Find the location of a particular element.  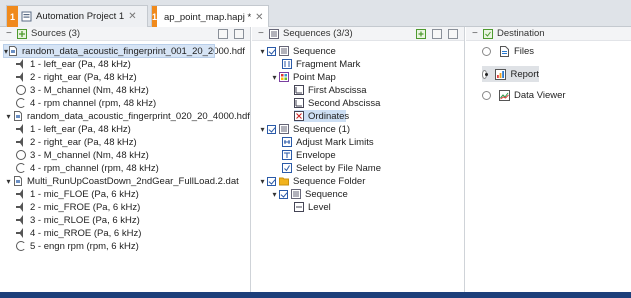

channel-row: 5 - engn rpm (rpm, 6 kHz) is located at coordinates (77, 246).